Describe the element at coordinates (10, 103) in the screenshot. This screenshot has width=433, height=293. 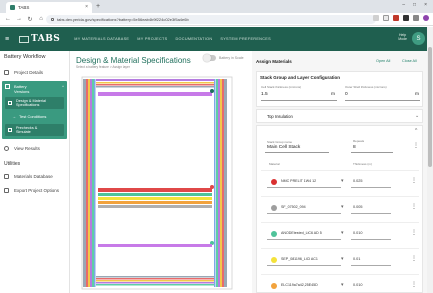
I see `pencil-icon` at that location.